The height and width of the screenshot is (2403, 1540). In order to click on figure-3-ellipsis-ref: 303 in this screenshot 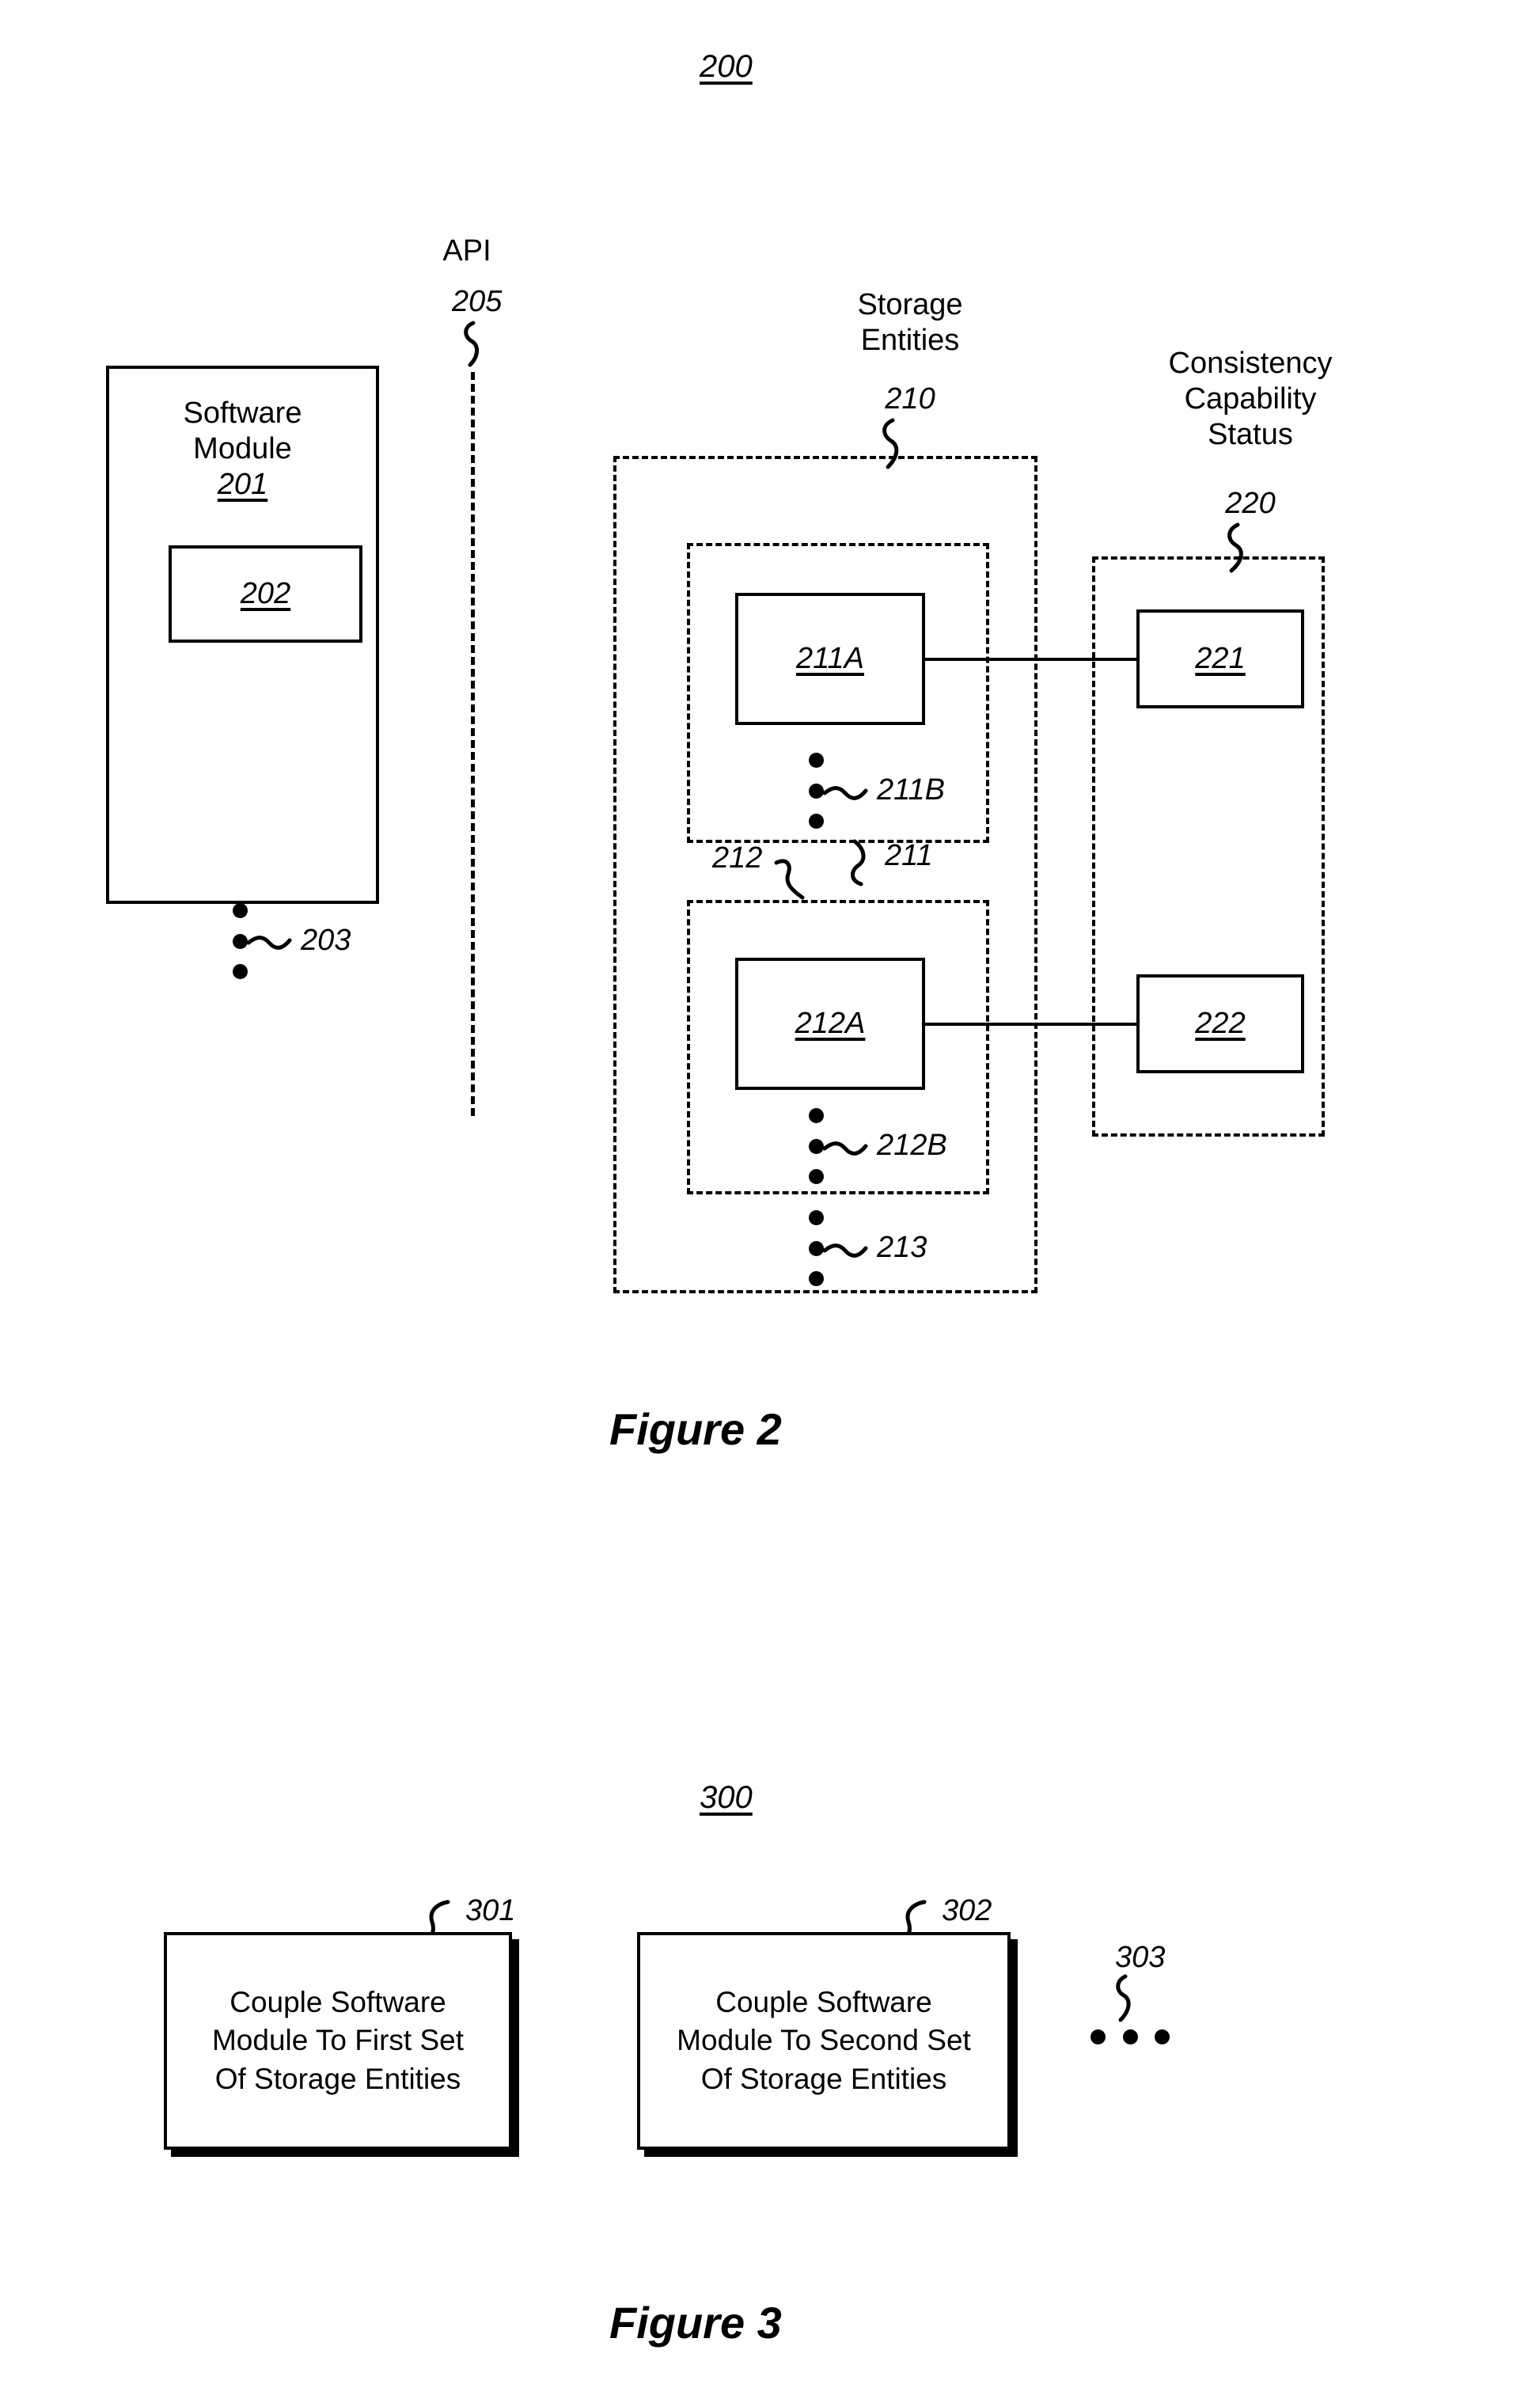, I will do `click(1140, 1957)`.